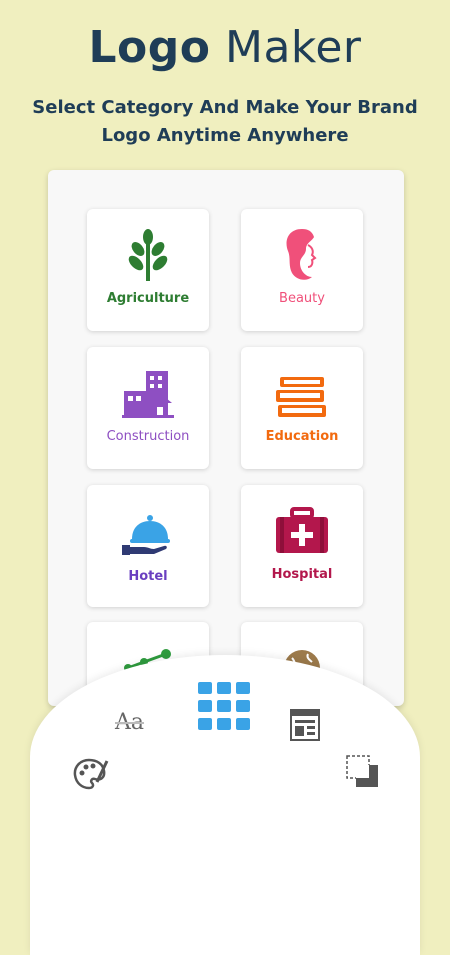 Image resolution: width=450 pixels, height=955 pixels. I want to click on category-card-agriculture: Agriculture, so click(148, 270).